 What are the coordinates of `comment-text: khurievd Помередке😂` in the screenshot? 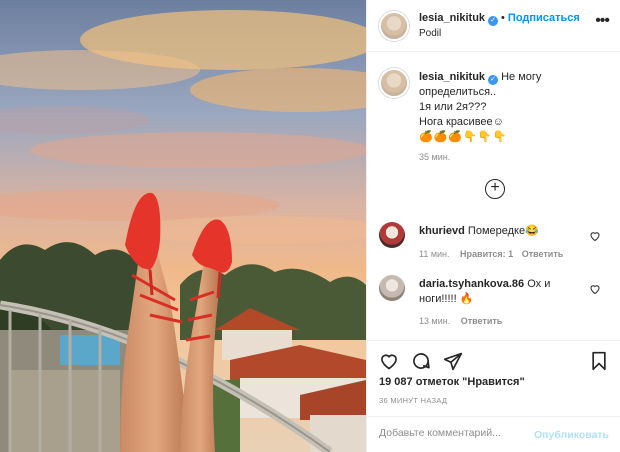 It's located at (494, 231).